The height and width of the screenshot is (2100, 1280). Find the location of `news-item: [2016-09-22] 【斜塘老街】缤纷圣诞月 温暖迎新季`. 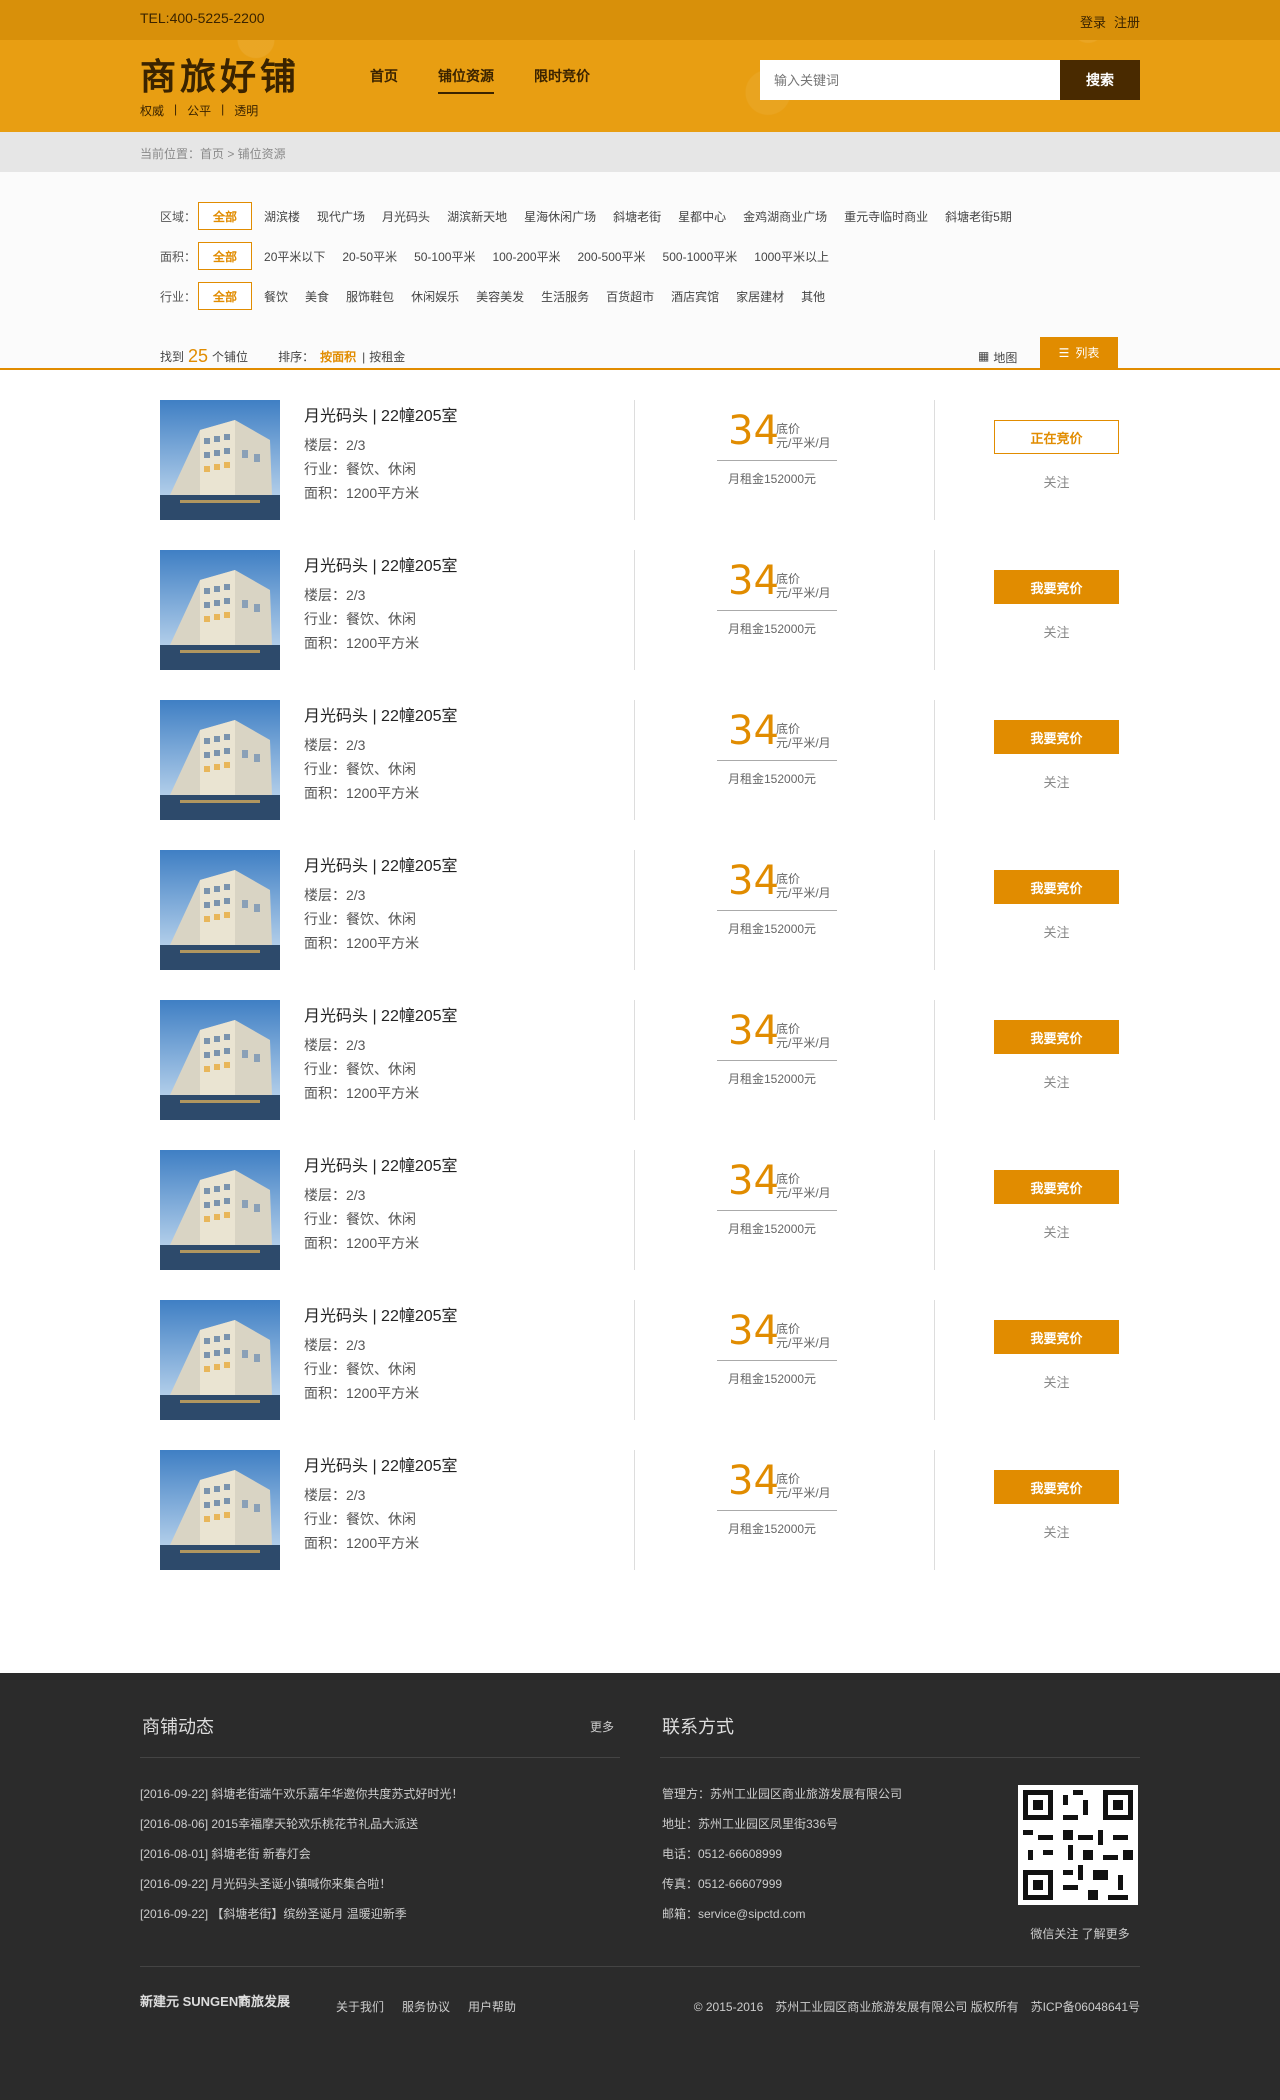

news-item: [2016-09-22] 【斜塘老街】缤纷圣诞月 温暖迎新季 is located at coordinates (273, 1913).